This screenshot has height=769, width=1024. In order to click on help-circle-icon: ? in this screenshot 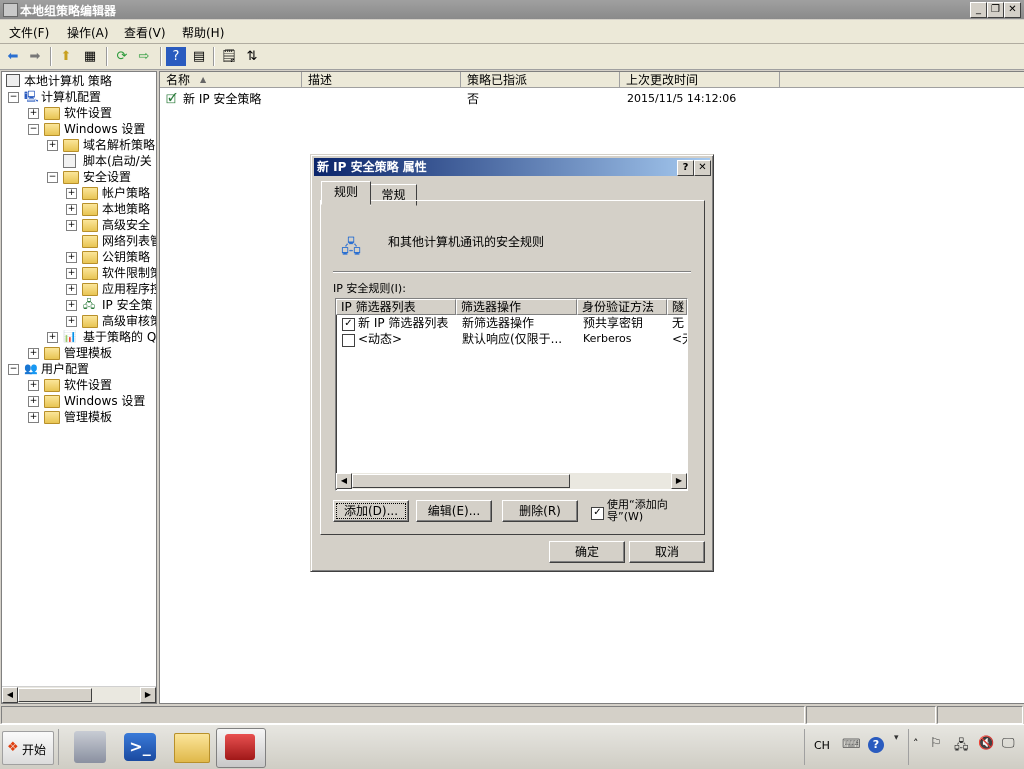, I will do `click(876, 745)`.